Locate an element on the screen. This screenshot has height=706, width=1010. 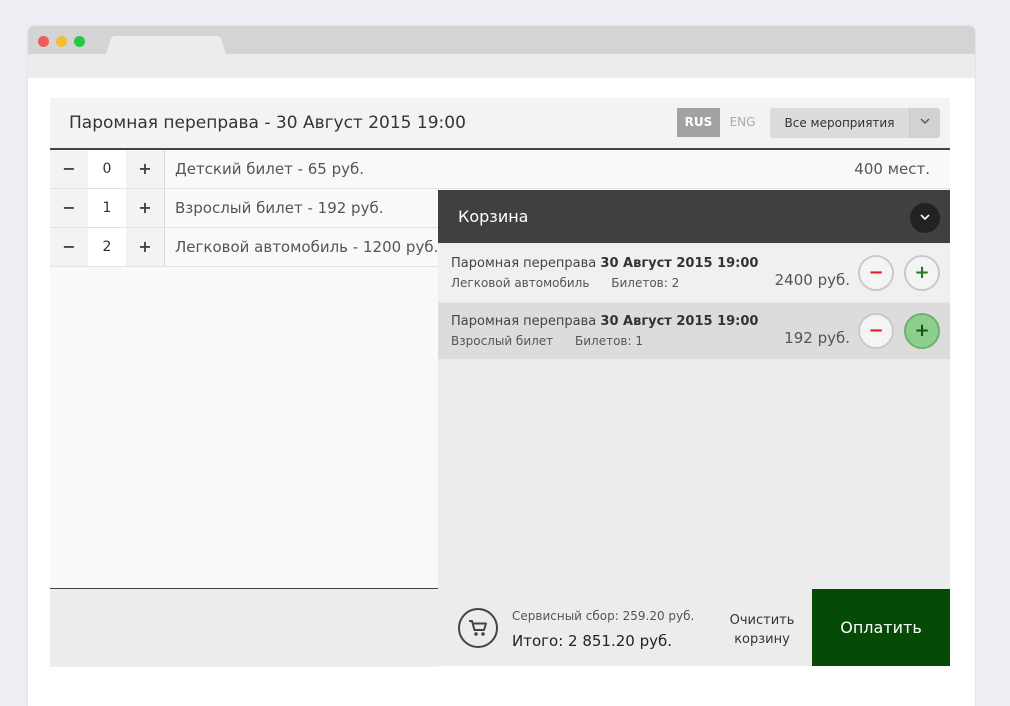
shopping-cart-icon is located at coordinates (478, 628).